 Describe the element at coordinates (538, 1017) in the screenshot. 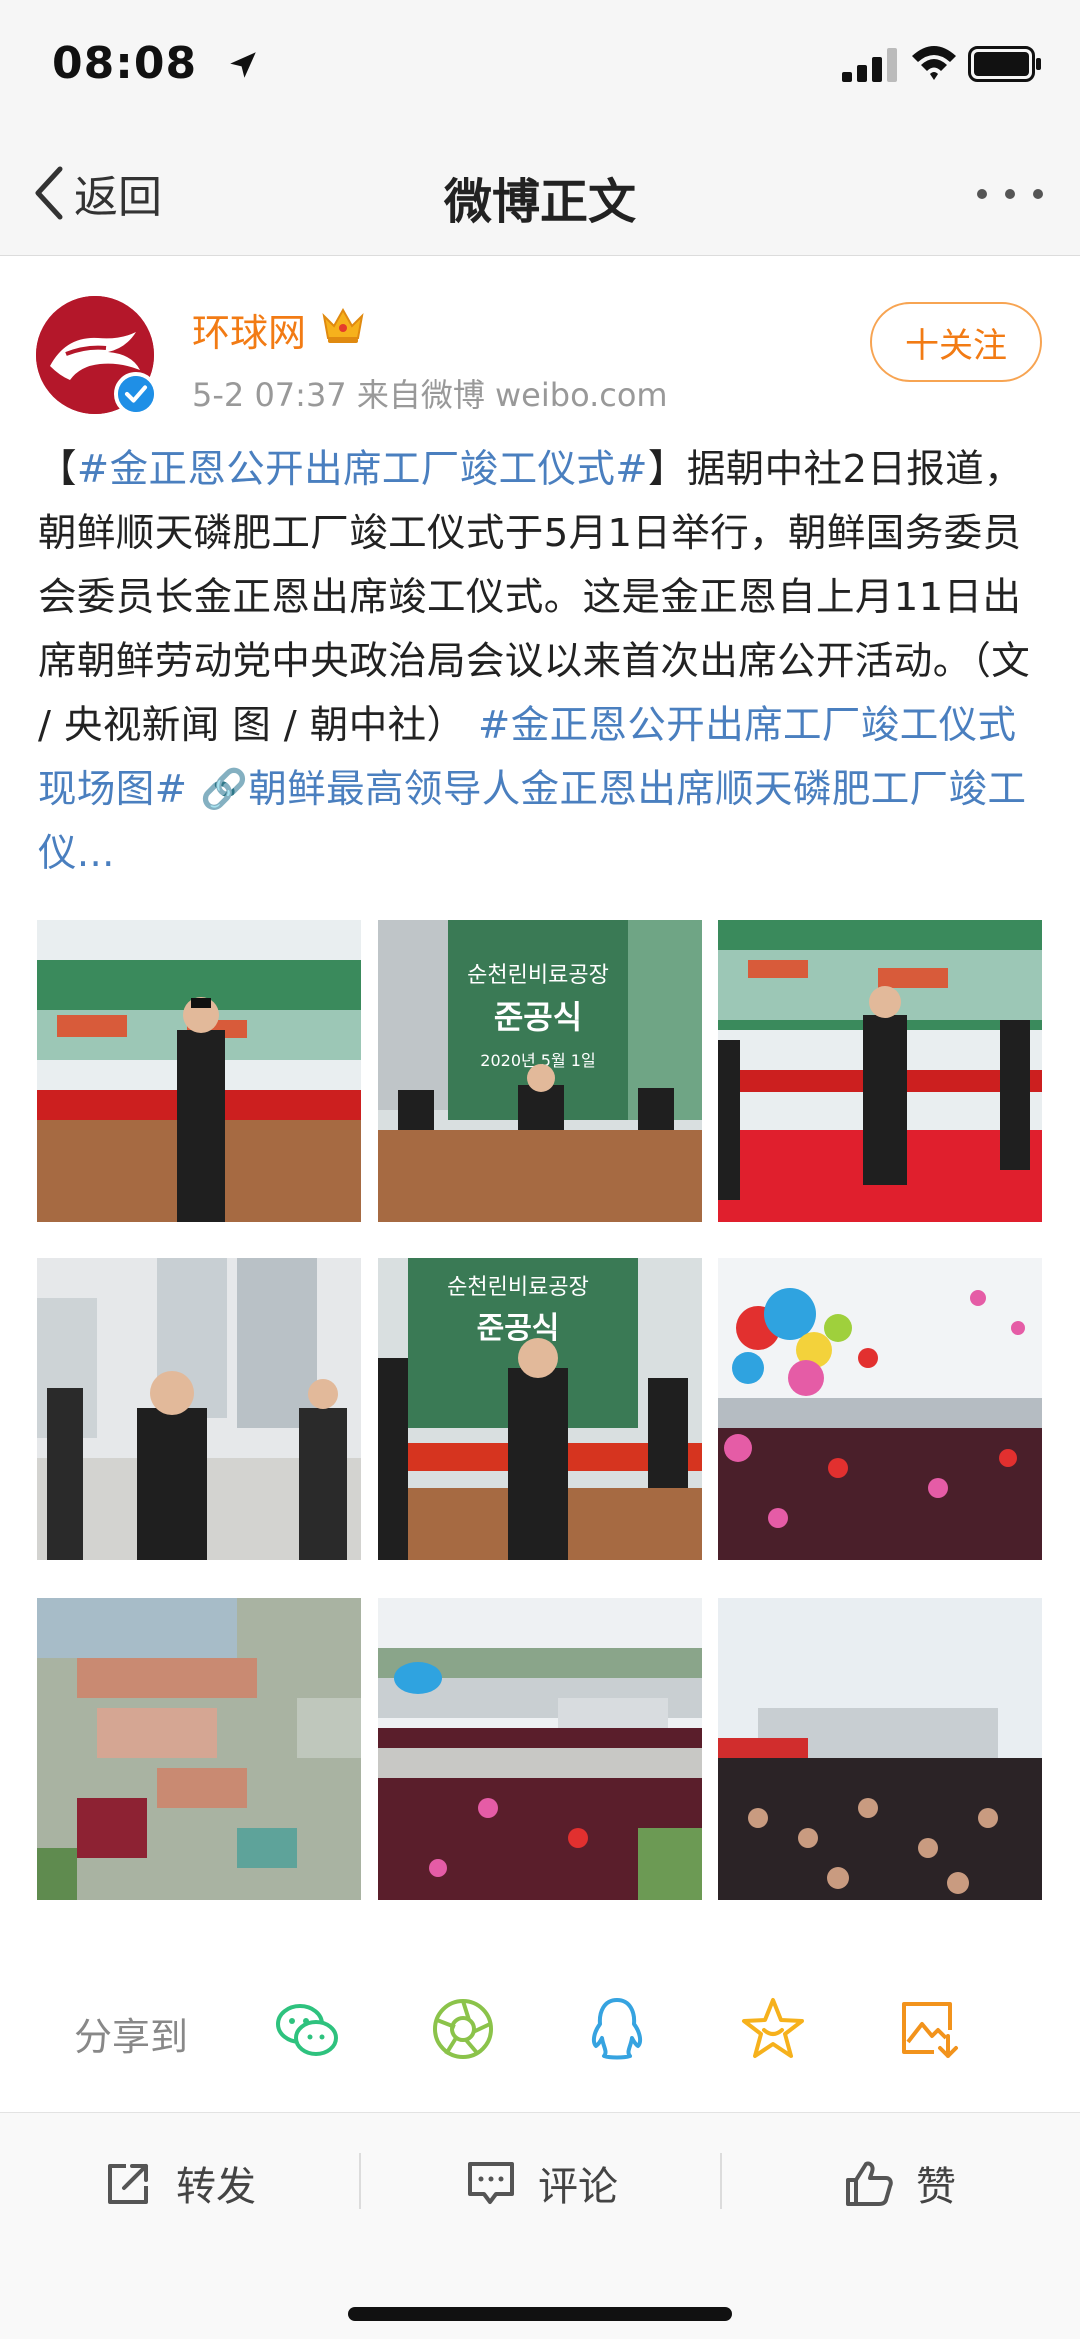

I see `ceremony-sign-line-2: 준공식` at that location.